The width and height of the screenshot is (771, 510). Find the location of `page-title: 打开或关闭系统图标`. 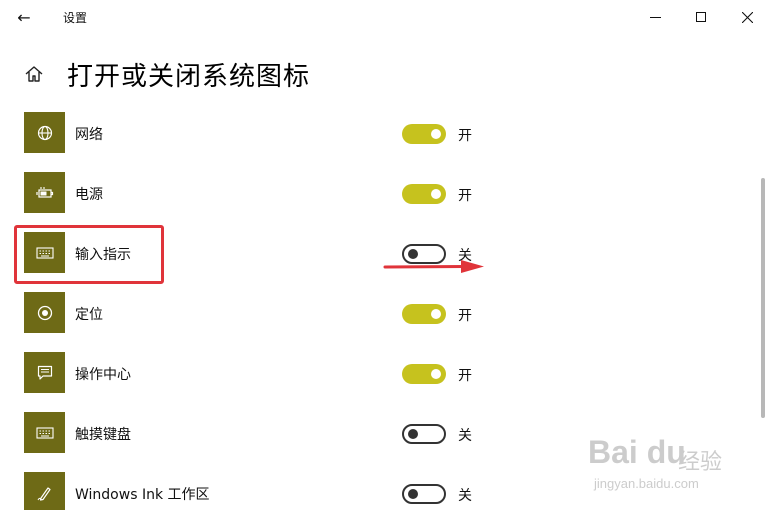

page-title: 打开或关闭系统图标 is located at coordinates (189, 77).